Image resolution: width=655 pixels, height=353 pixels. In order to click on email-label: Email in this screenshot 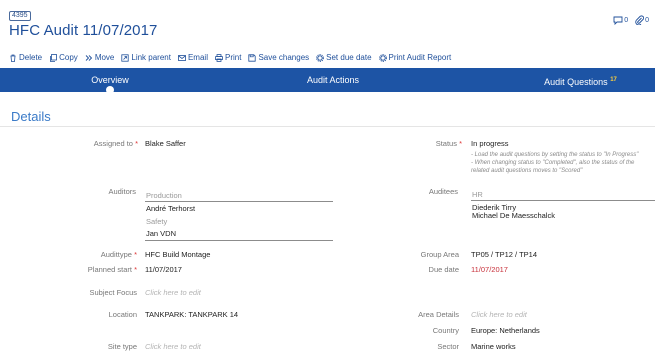, I will do `click(197, 57)`.